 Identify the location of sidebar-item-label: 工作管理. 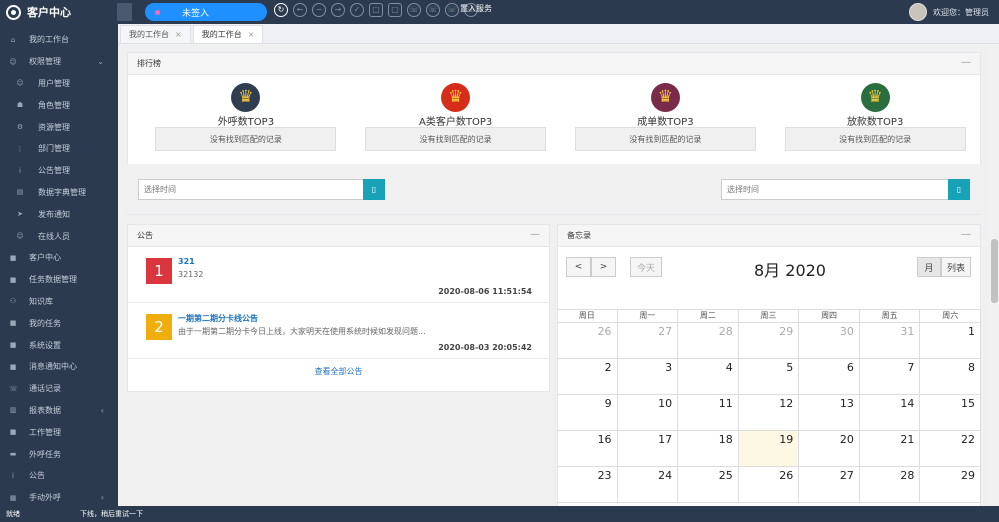
(45, 432).